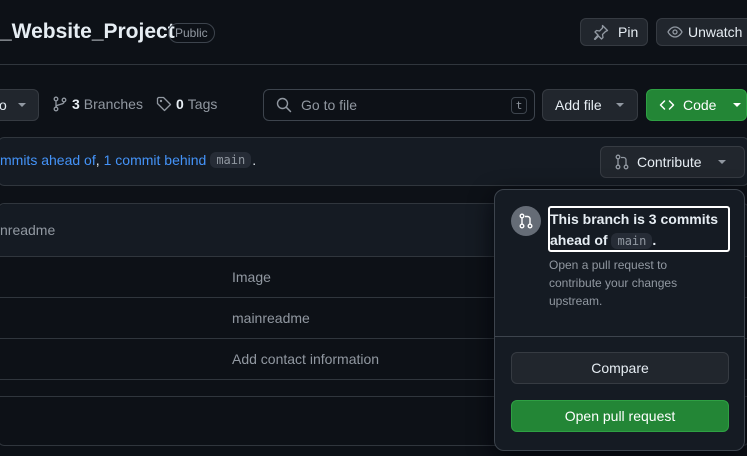  What do you see at coordinates (186, 104) in the screenshot?
I see `tags-link: 0 Tags` at bounding box center [186, 104].